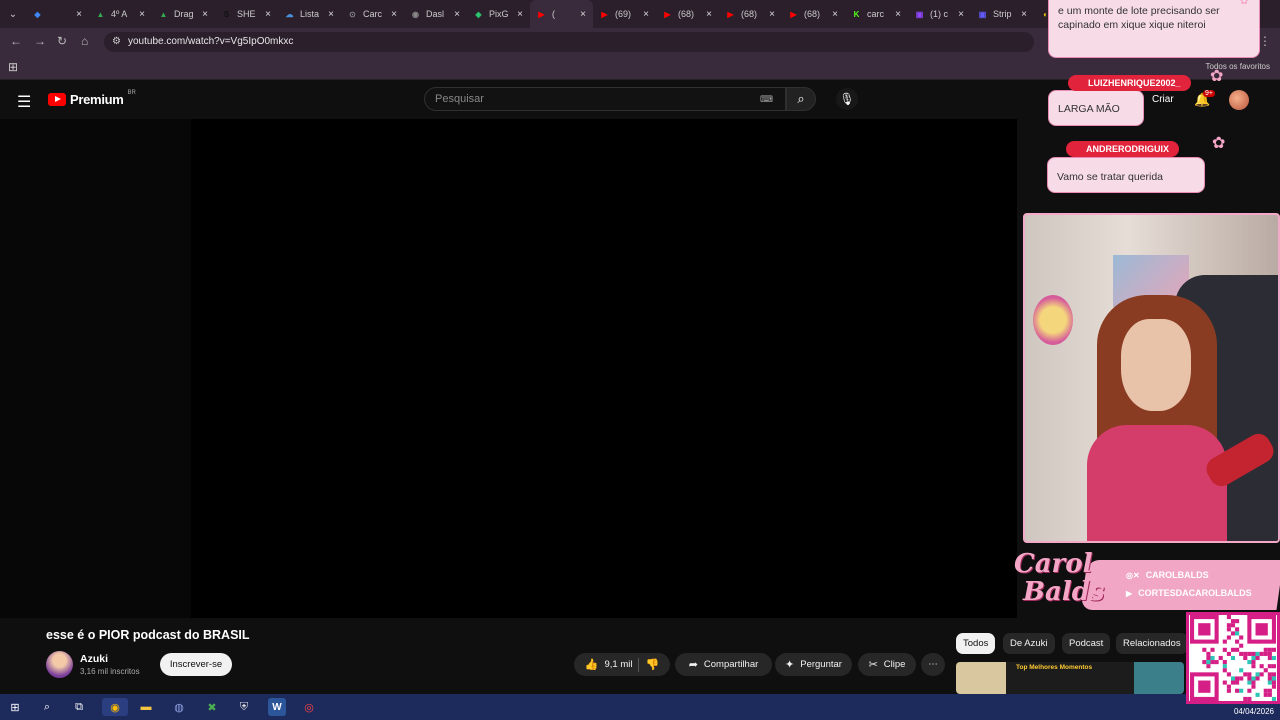  What do you see at coordinates (57, 14) in the screenshot?
I see `browser-tab: ◆ ×` at bounding box center [57, 14].